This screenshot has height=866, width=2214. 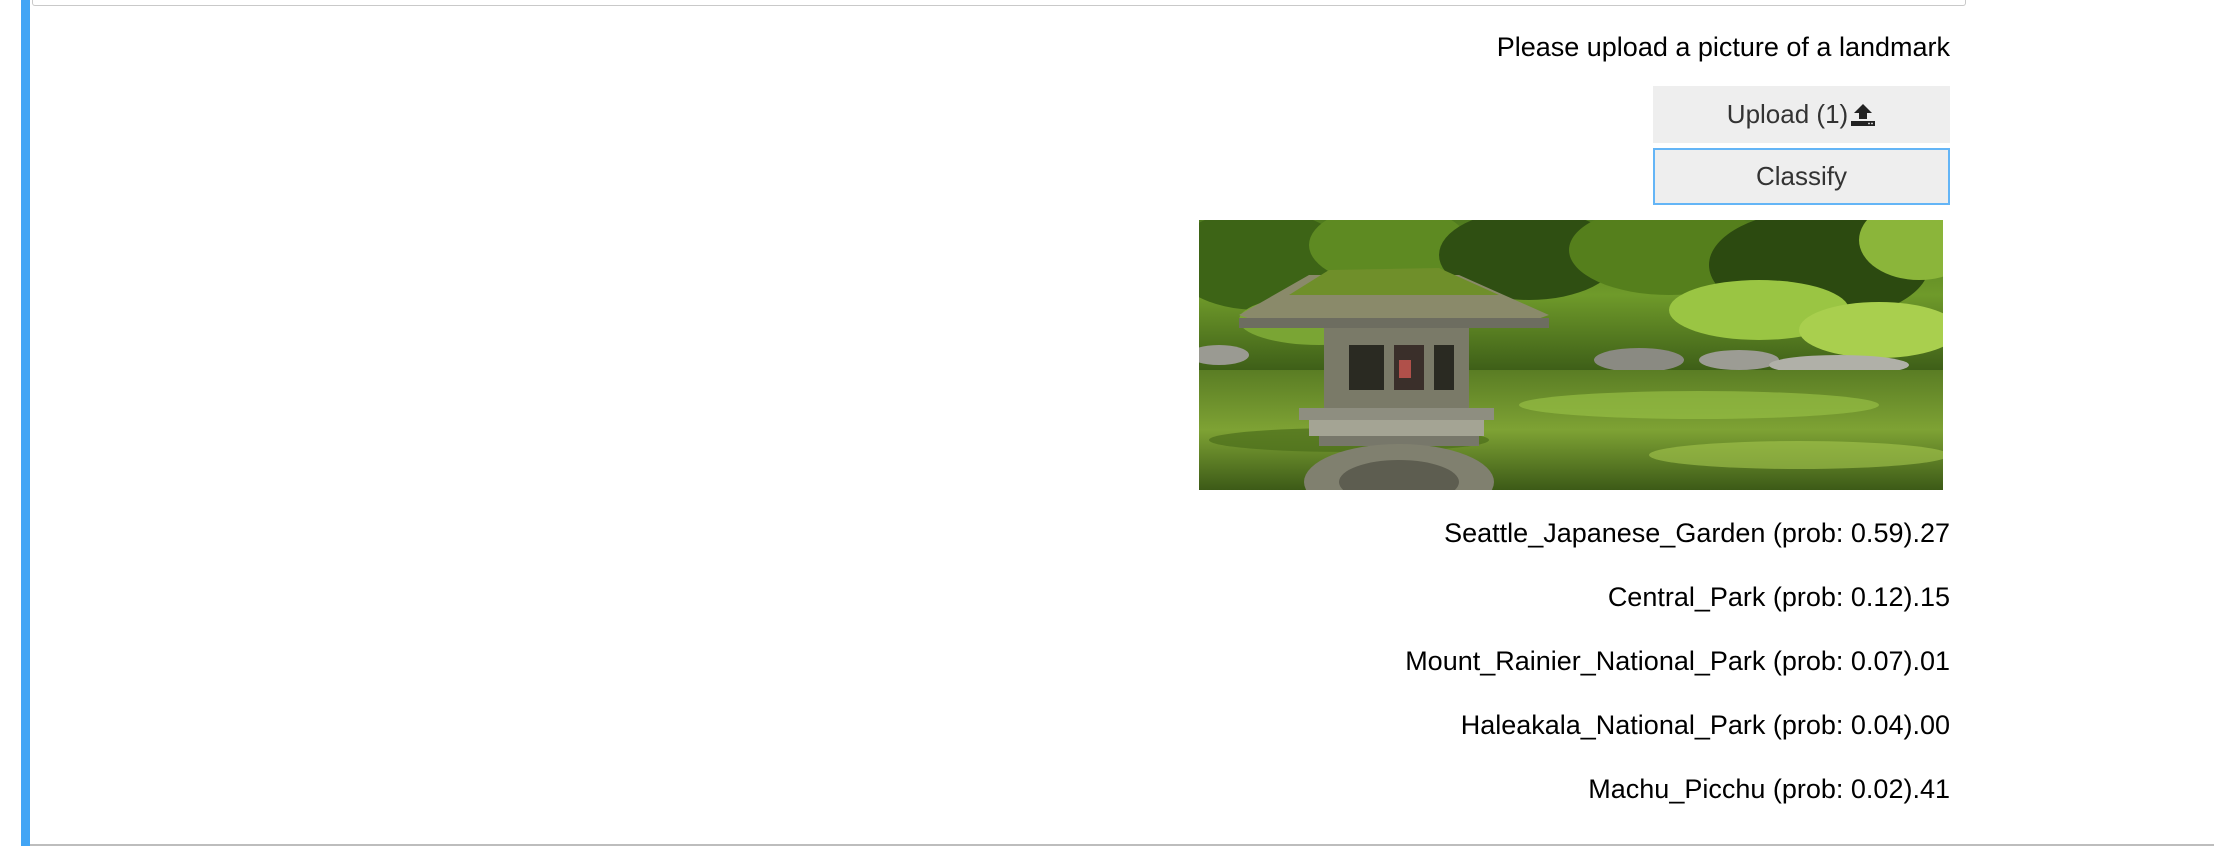 I want to click on cell-selection-bar, so click(x=25, y=423).